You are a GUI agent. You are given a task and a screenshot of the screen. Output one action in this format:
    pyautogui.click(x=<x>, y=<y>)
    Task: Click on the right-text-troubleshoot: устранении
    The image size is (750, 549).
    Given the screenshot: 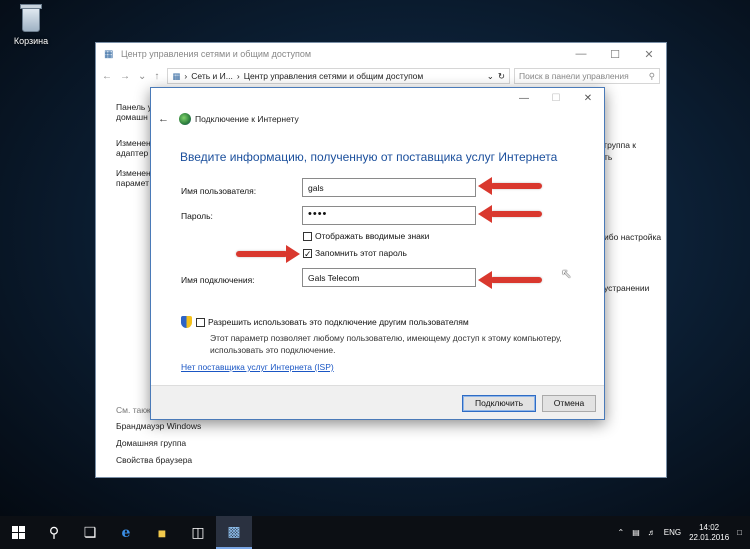 What is the action you would take?
    pyautogui.click(x=635, y=288)
    